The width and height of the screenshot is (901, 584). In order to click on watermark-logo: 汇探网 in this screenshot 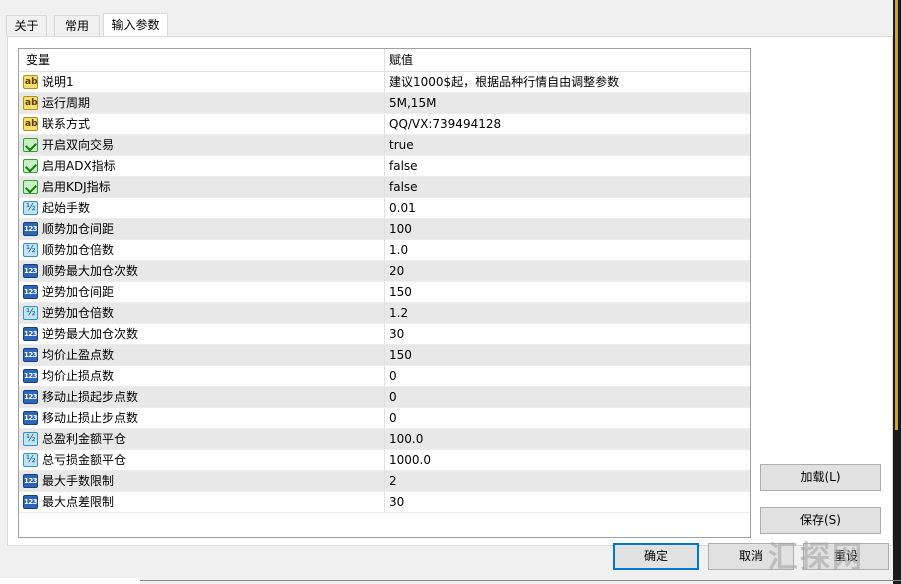, I will do `click(816, 557)`.